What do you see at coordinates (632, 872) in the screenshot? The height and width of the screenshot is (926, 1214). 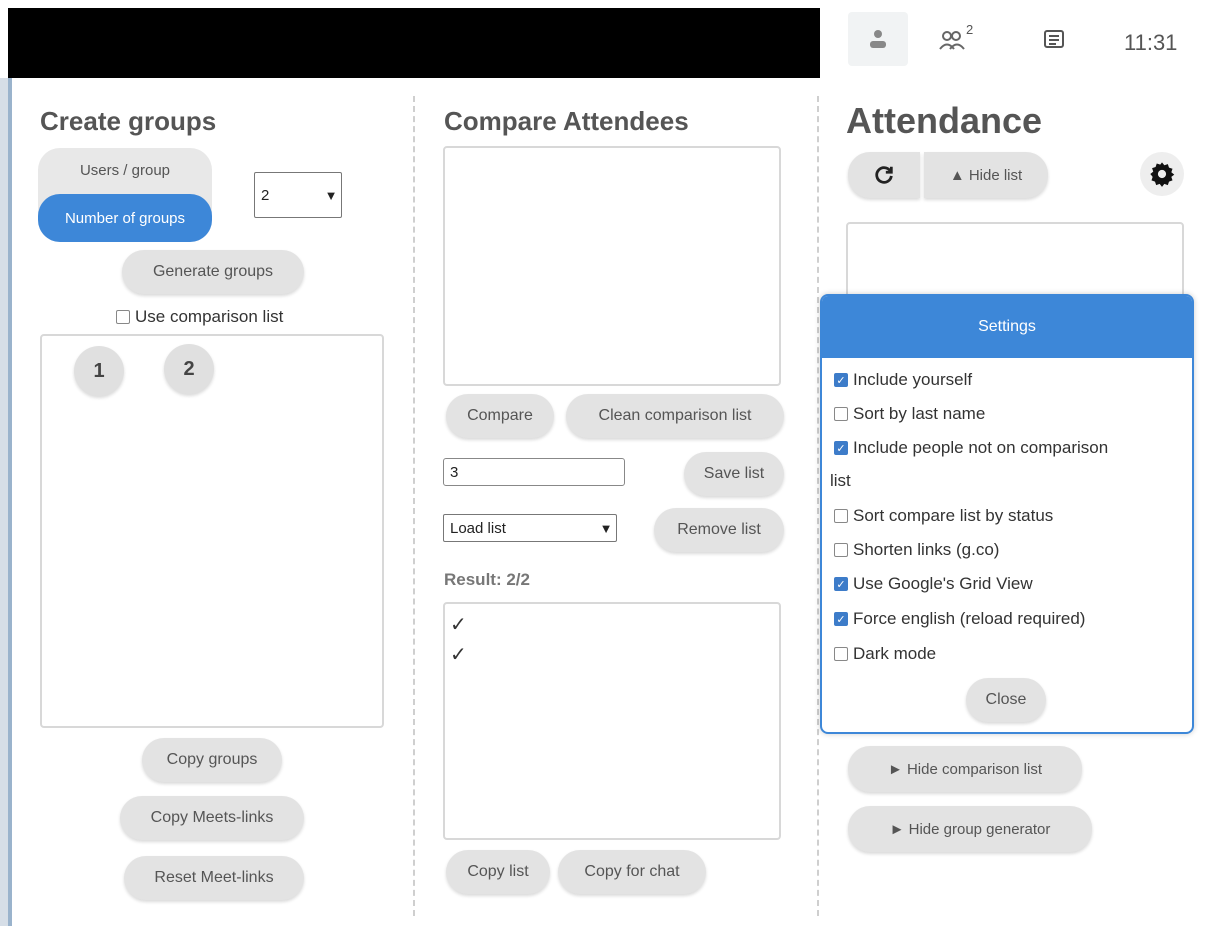 I see `copy-for-chat-button: Copy for chat` at bounding box center [632, 872].